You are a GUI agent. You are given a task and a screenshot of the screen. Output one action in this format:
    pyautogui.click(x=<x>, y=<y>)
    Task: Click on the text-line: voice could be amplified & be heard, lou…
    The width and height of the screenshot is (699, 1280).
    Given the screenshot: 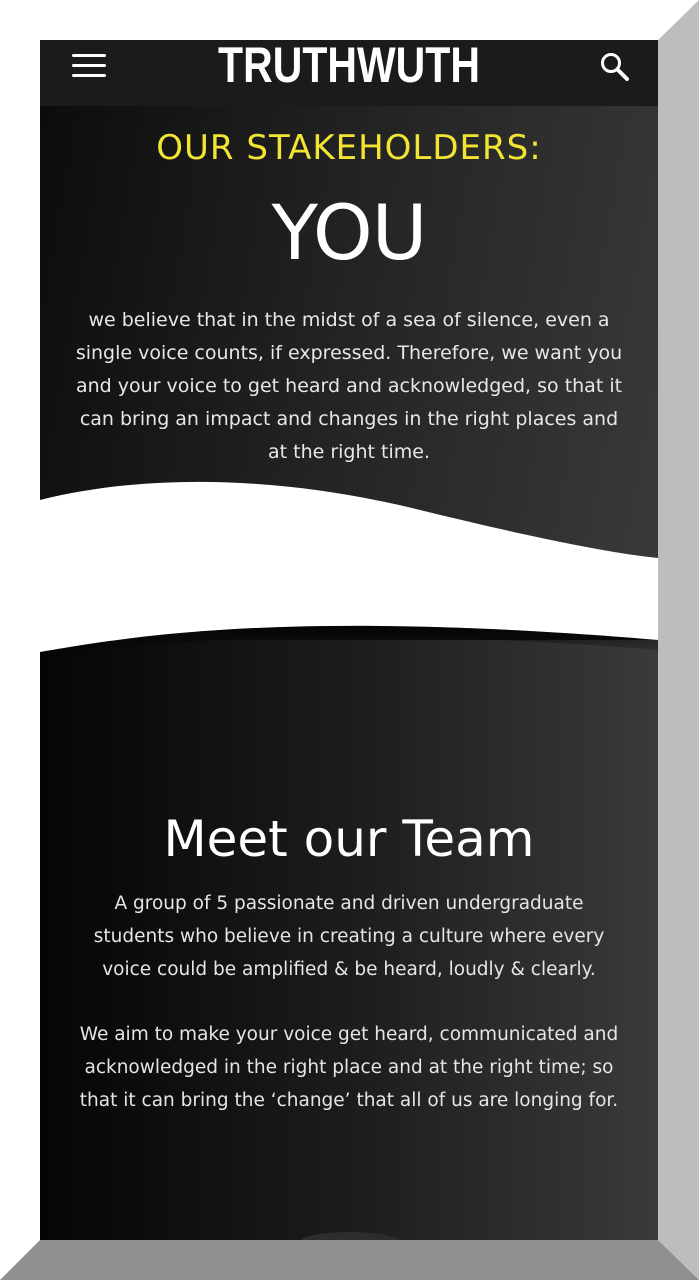 What is the action you would take?
    pyautogui.click(x=349, y=969)
    